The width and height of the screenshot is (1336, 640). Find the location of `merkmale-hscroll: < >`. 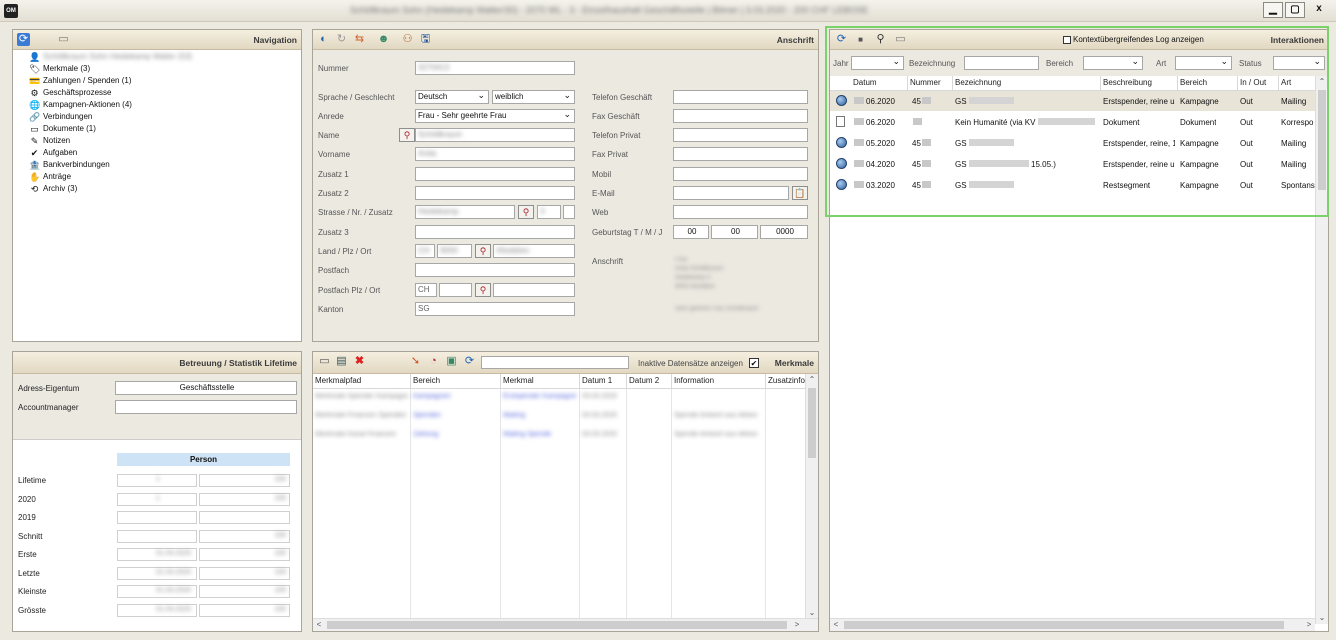

merkmale-hscroll: < > is located at coordinates (565, 624).